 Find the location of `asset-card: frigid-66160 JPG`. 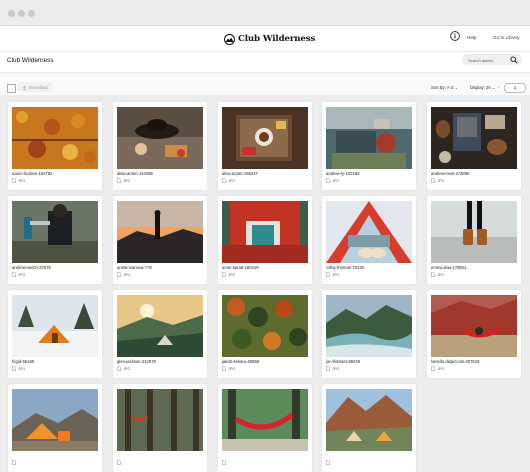

asset-card: frigid-66160 JPG is located at coordinates (55, 334).